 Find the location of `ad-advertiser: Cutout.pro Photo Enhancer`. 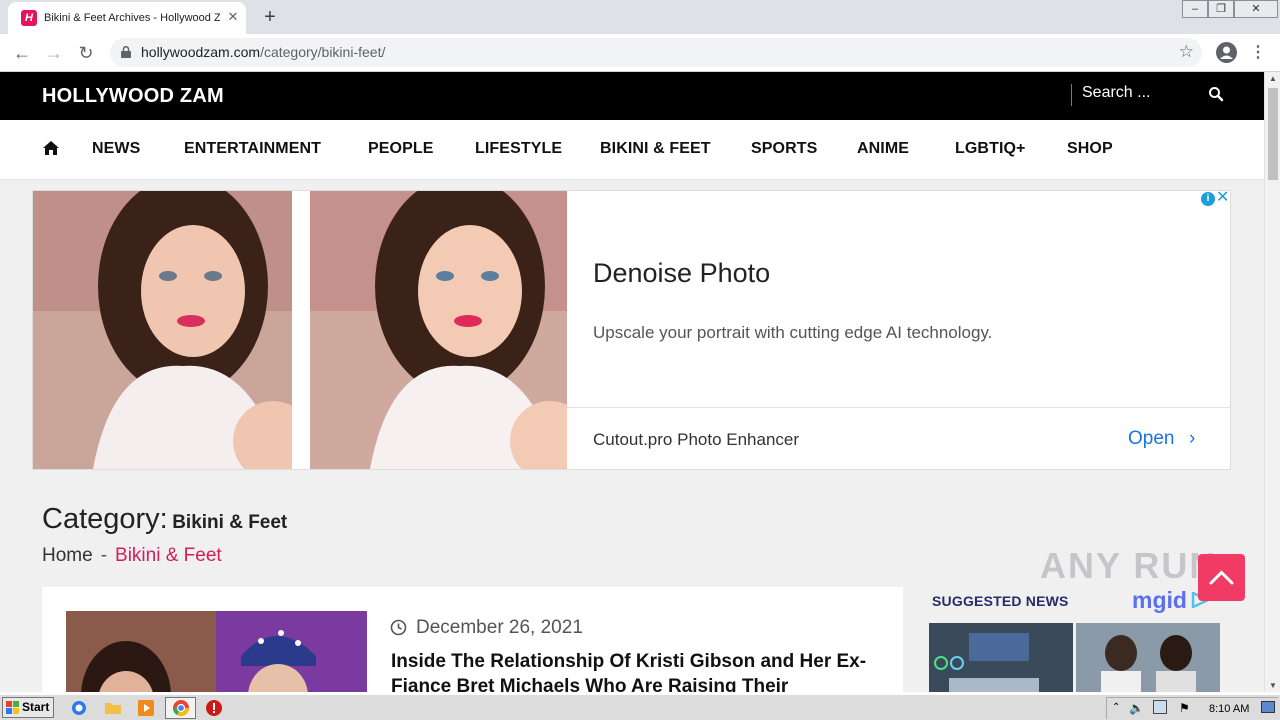

ad-advertiser: Cutout.pro Photo Enhancer is located at coordinates (696, 439).